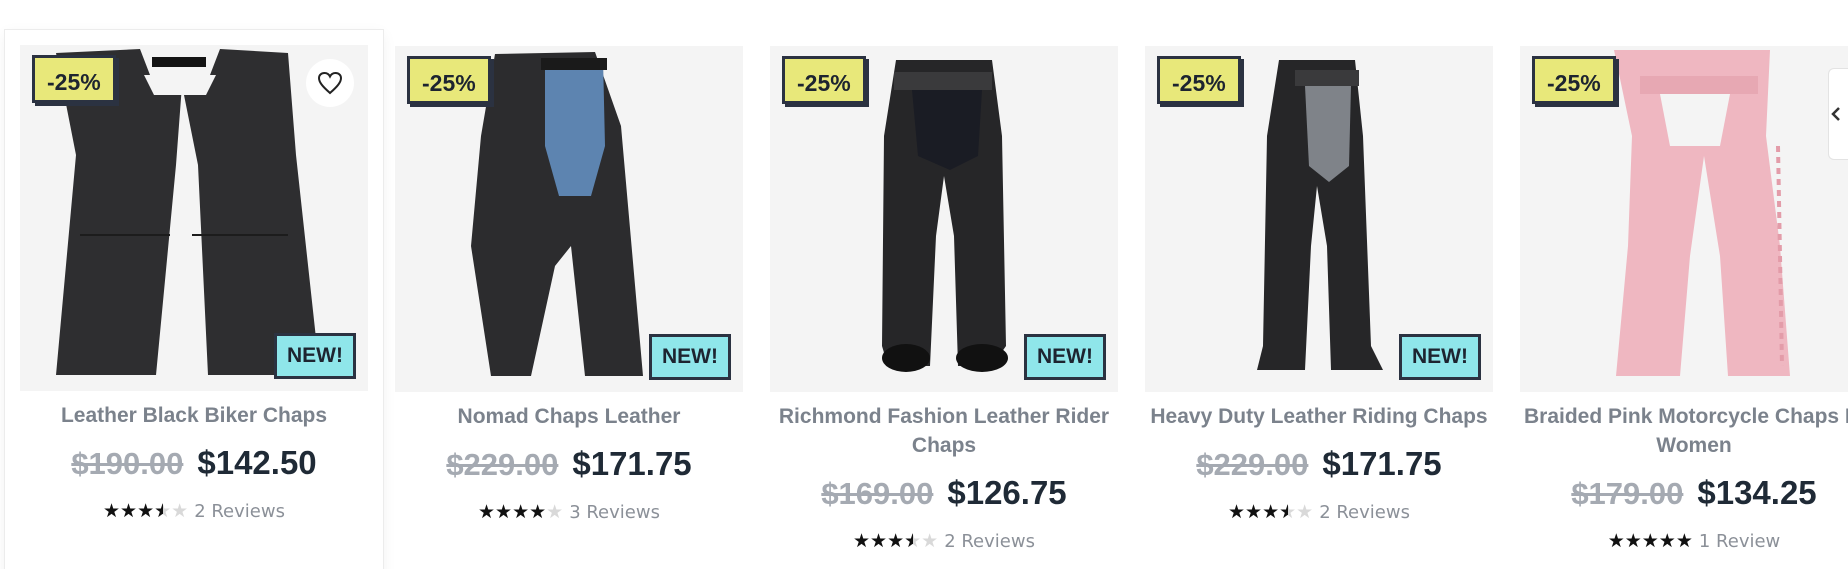 This screenshot has width=1848, height=569. I want to click on product-rating: ★★★★★ ★★★★★ 1 Review, so click(1684, 541).